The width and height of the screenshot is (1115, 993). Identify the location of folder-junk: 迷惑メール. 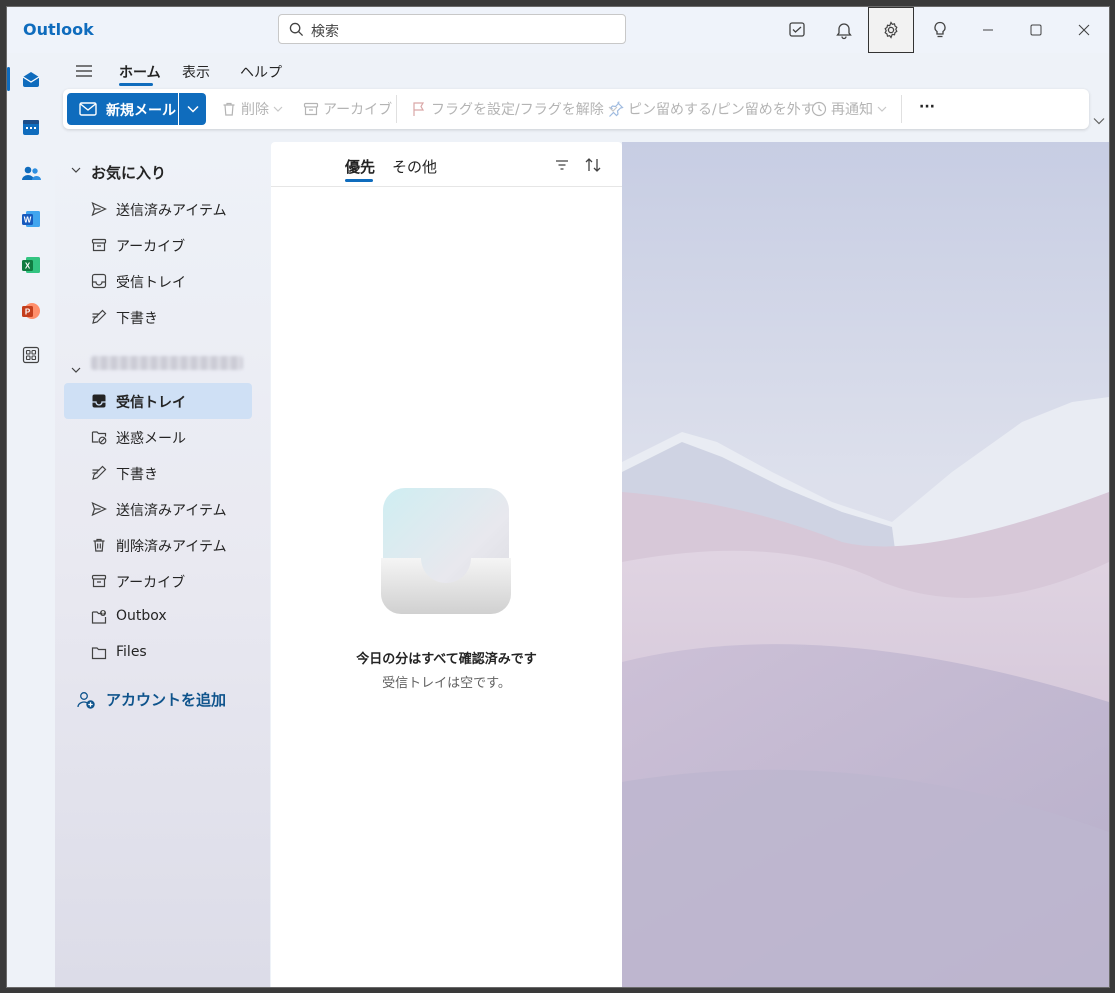
(158, 437).